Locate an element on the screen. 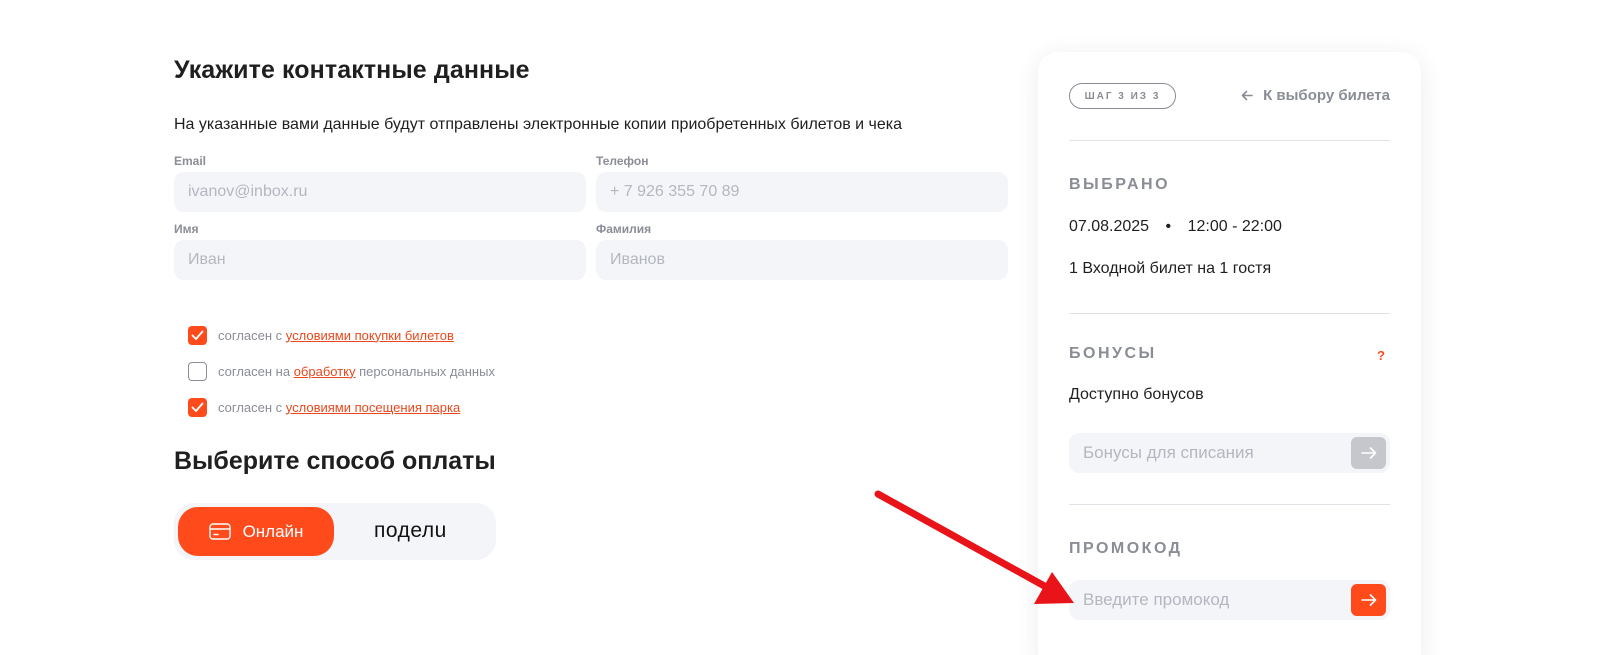 Image resolution: width=1602 pixels, height=655 pixels. consent-checkbox-purchase is located at coordinates (197, 335).